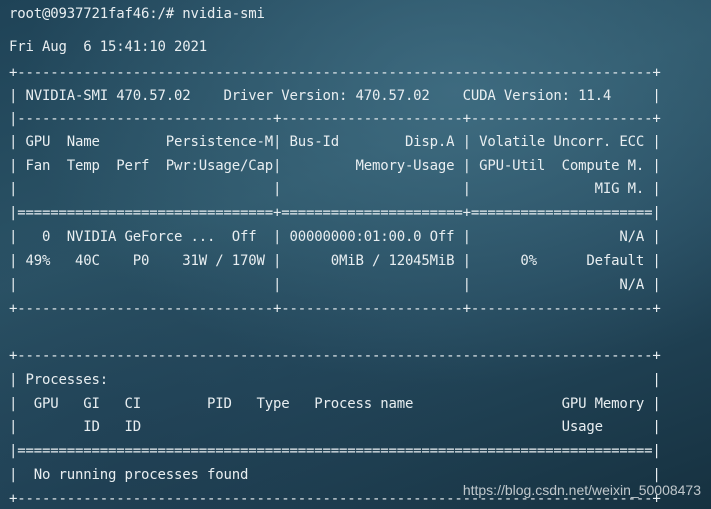 This screenshot has height=509, width=711. What do you see at coordinates (335, 285) in the screenshot?
I see `gpu-table-row-3: | | | N/A |` at bounding box center [335, 285].